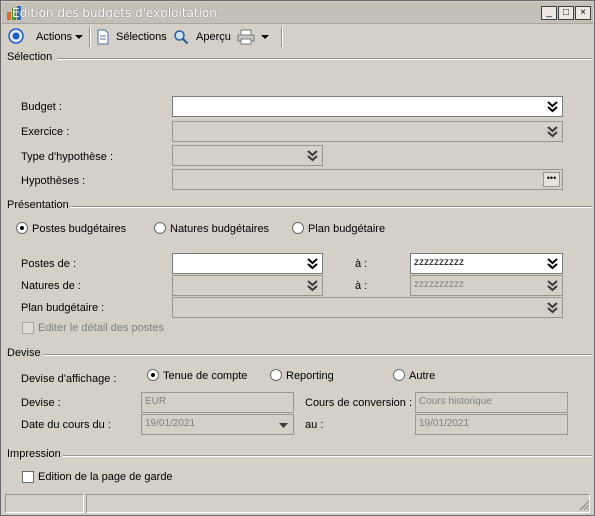 This screenshot has width=595, height=516. Describe the element at coordinates (160, 228) in the screenshot. I see `radio-natures-budgetaires` at that location.